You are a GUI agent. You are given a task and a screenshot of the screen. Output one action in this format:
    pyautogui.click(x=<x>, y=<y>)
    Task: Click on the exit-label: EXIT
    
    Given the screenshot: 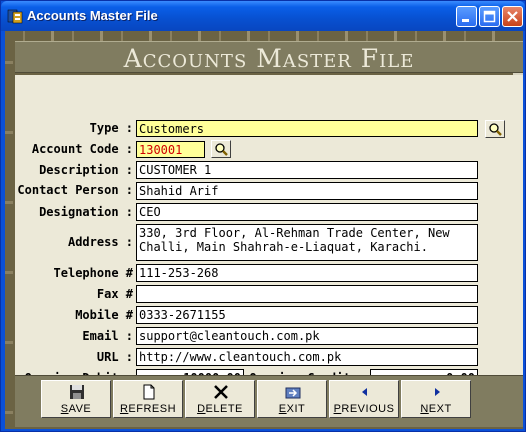 What is the action you would take?
    pyautogui.click(x=292, y=409)
    